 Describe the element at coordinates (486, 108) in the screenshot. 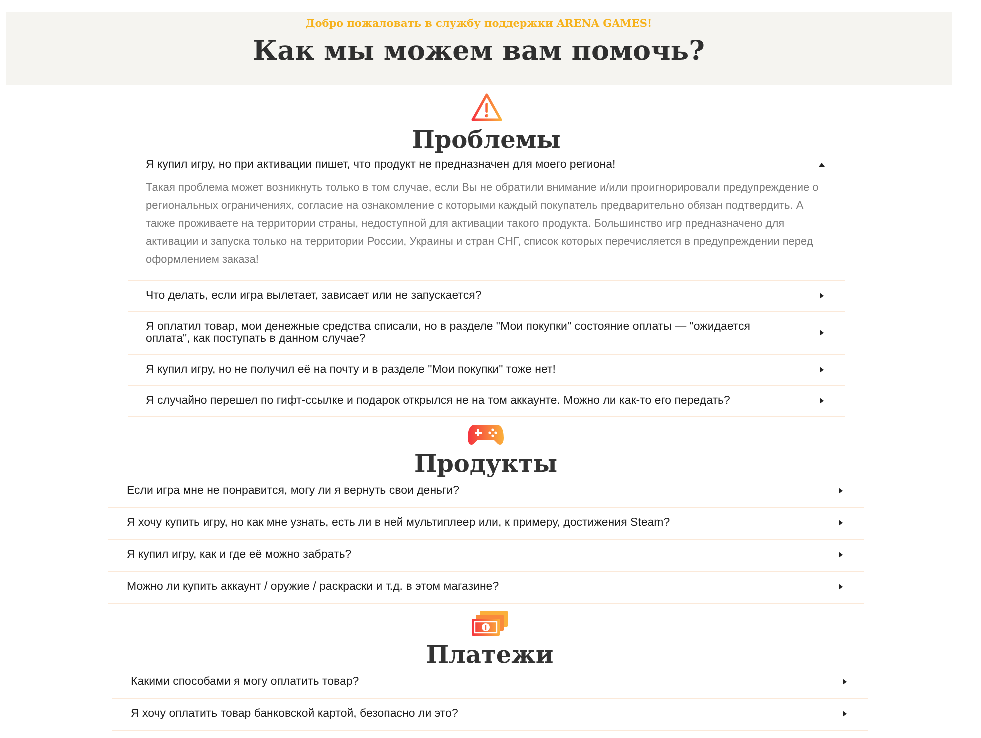

I see `warning-icon` at that location.